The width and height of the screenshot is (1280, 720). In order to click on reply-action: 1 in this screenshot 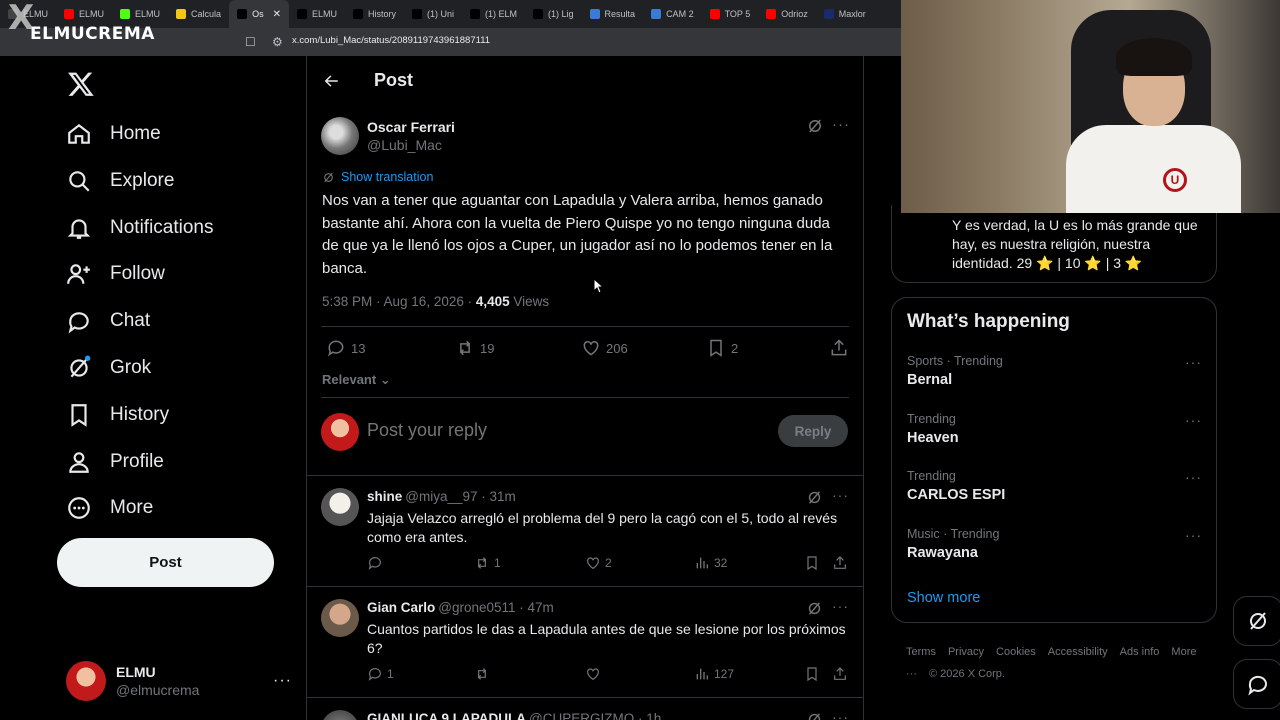, I will do `click(380, 674)`.